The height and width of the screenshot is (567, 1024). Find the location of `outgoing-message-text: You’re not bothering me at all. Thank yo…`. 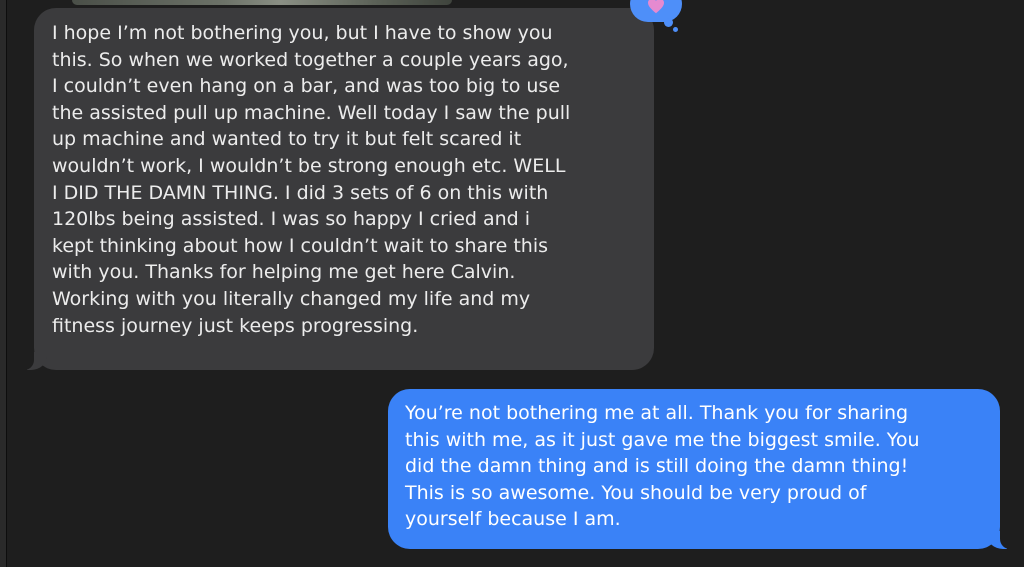

outgoing-message-text: You’re not bothering me at all. Thank yo… is located at coordinates (662, 466).